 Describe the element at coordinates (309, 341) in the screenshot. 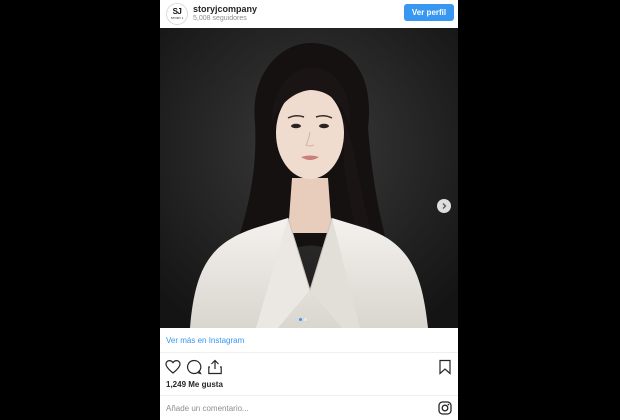

I see `view-more-bar: Ver más en Instagram` at that location.